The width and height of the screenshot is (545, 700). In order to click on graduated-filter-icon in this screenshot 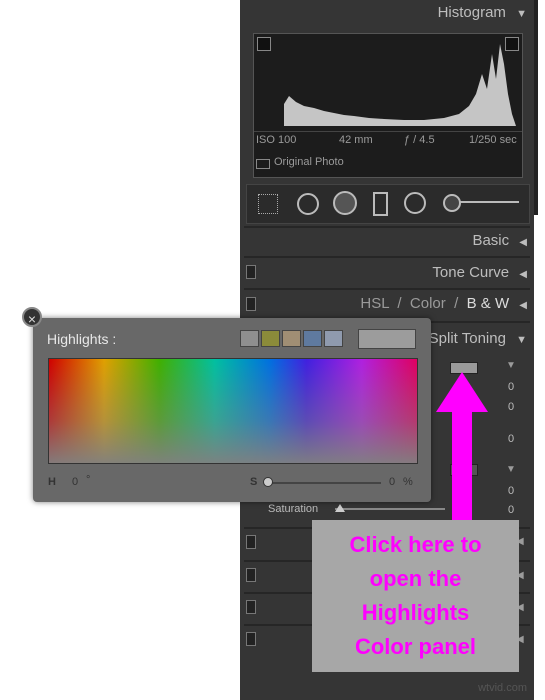, I will do `click(380, 204)`.